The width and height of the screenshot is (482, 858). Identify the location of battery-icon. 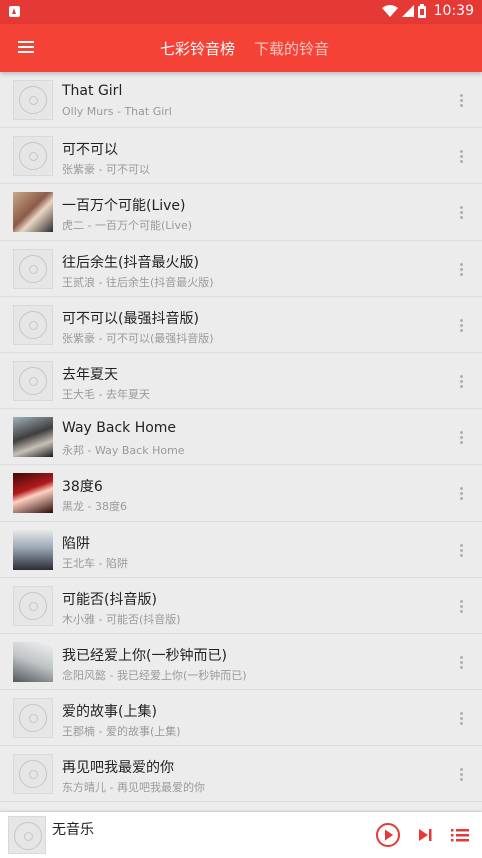
(421, 11).